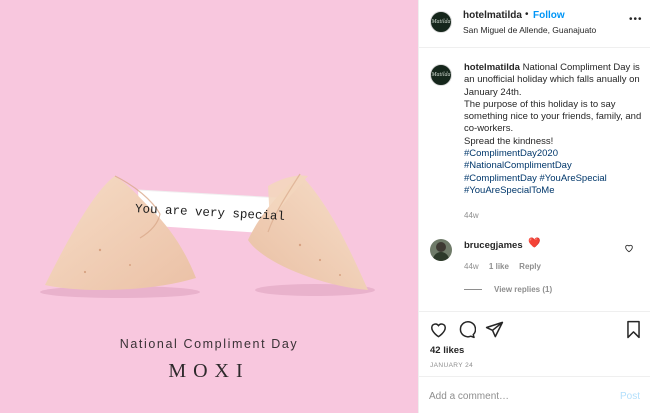  Describe the element at coordinates (523, 289) in the screenshot. I see `view-replies-label: View replies (1)` at that location.